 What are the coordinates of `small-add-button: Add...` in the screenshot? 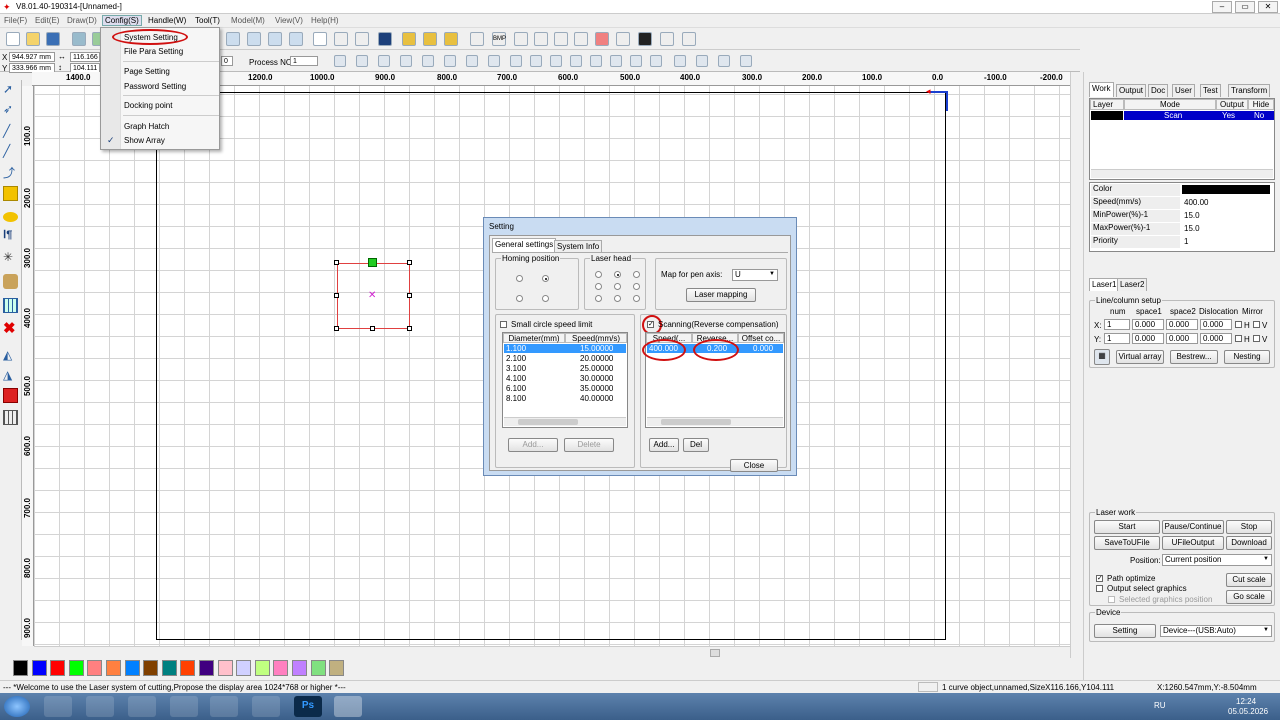 It's located at (533, 445).